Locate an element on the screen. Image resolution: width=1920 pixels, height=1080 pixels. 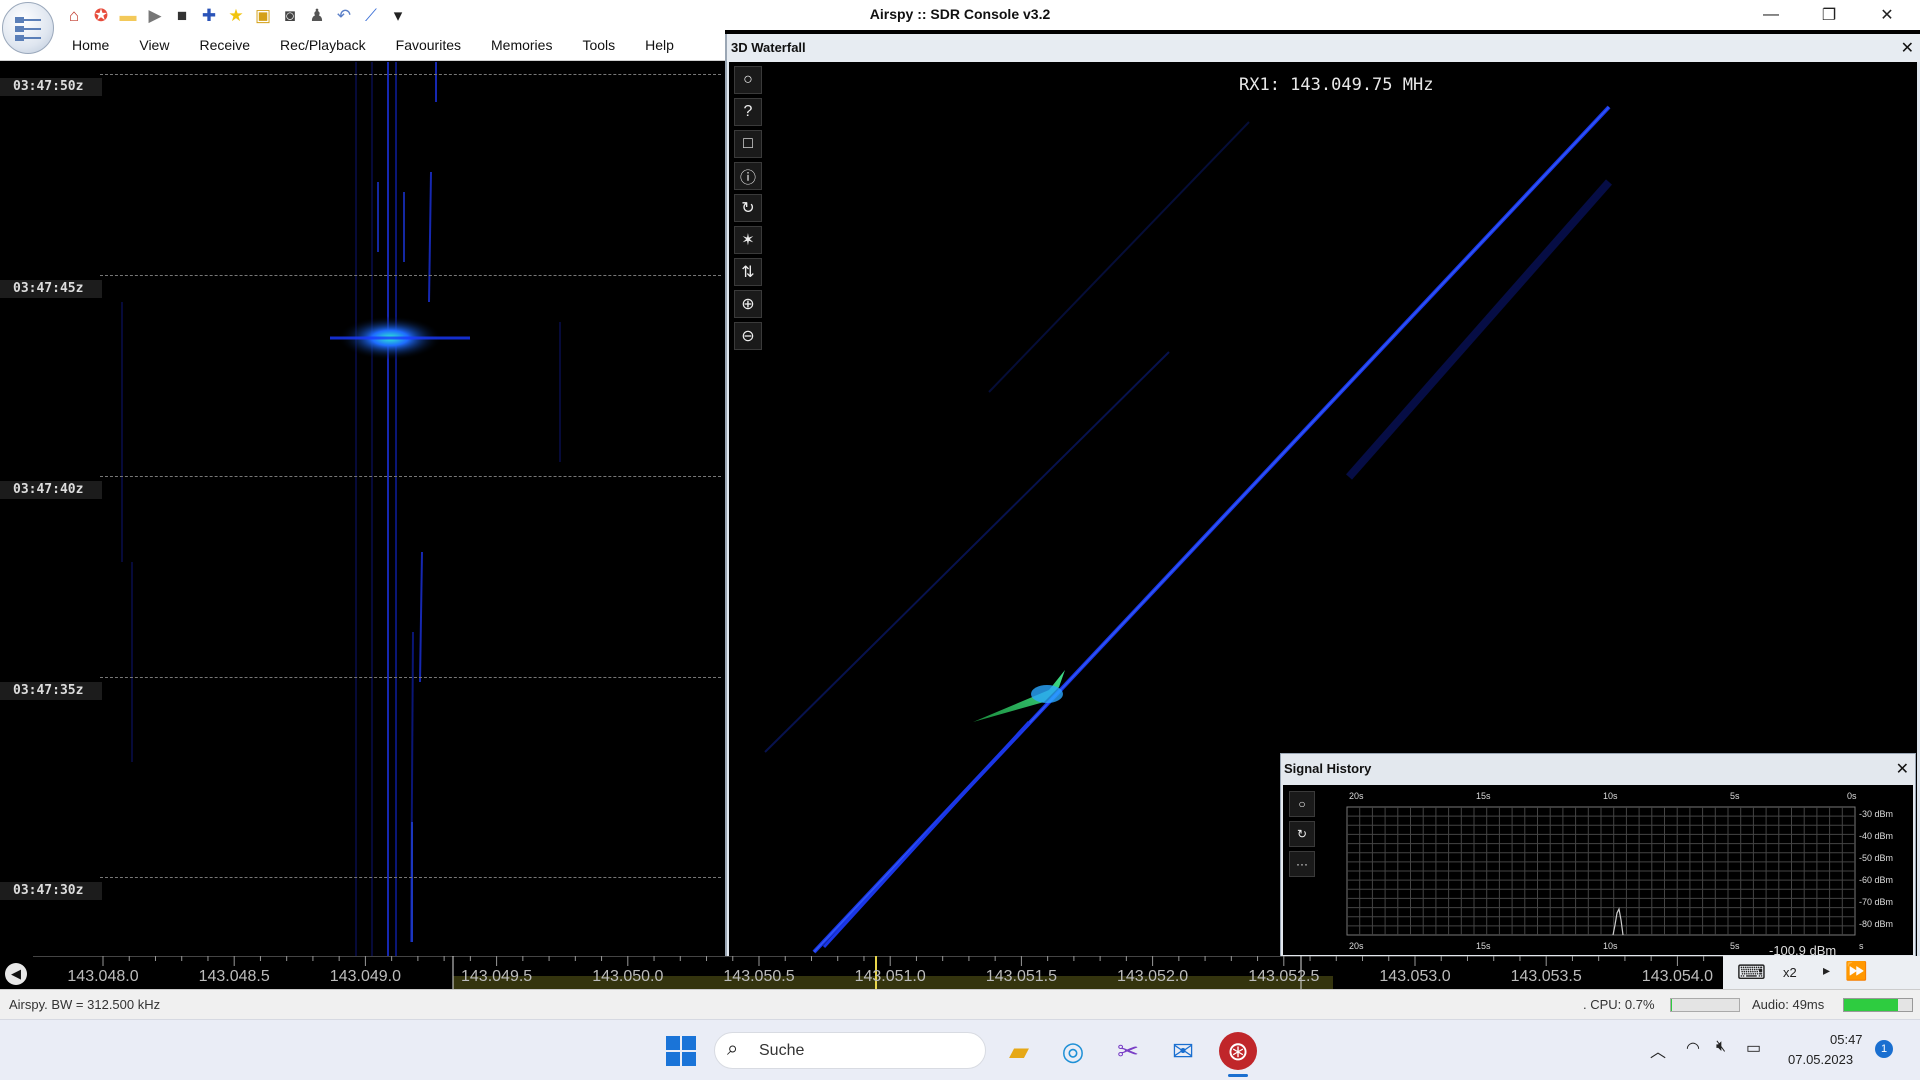
home-icon: ⌂ is located at coordinates (74, 15).